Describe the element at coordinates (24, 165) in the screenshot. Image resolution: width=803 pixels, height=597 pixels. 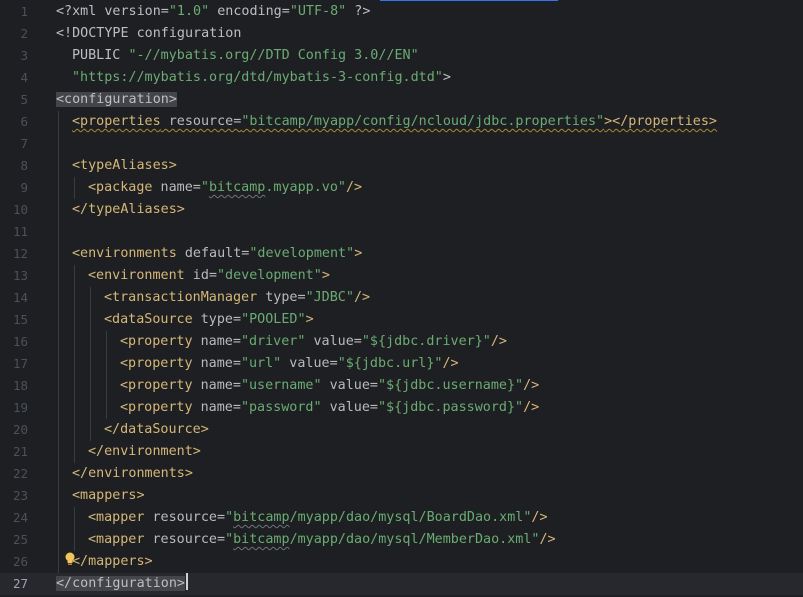
I see `line-number: 8` at that location.